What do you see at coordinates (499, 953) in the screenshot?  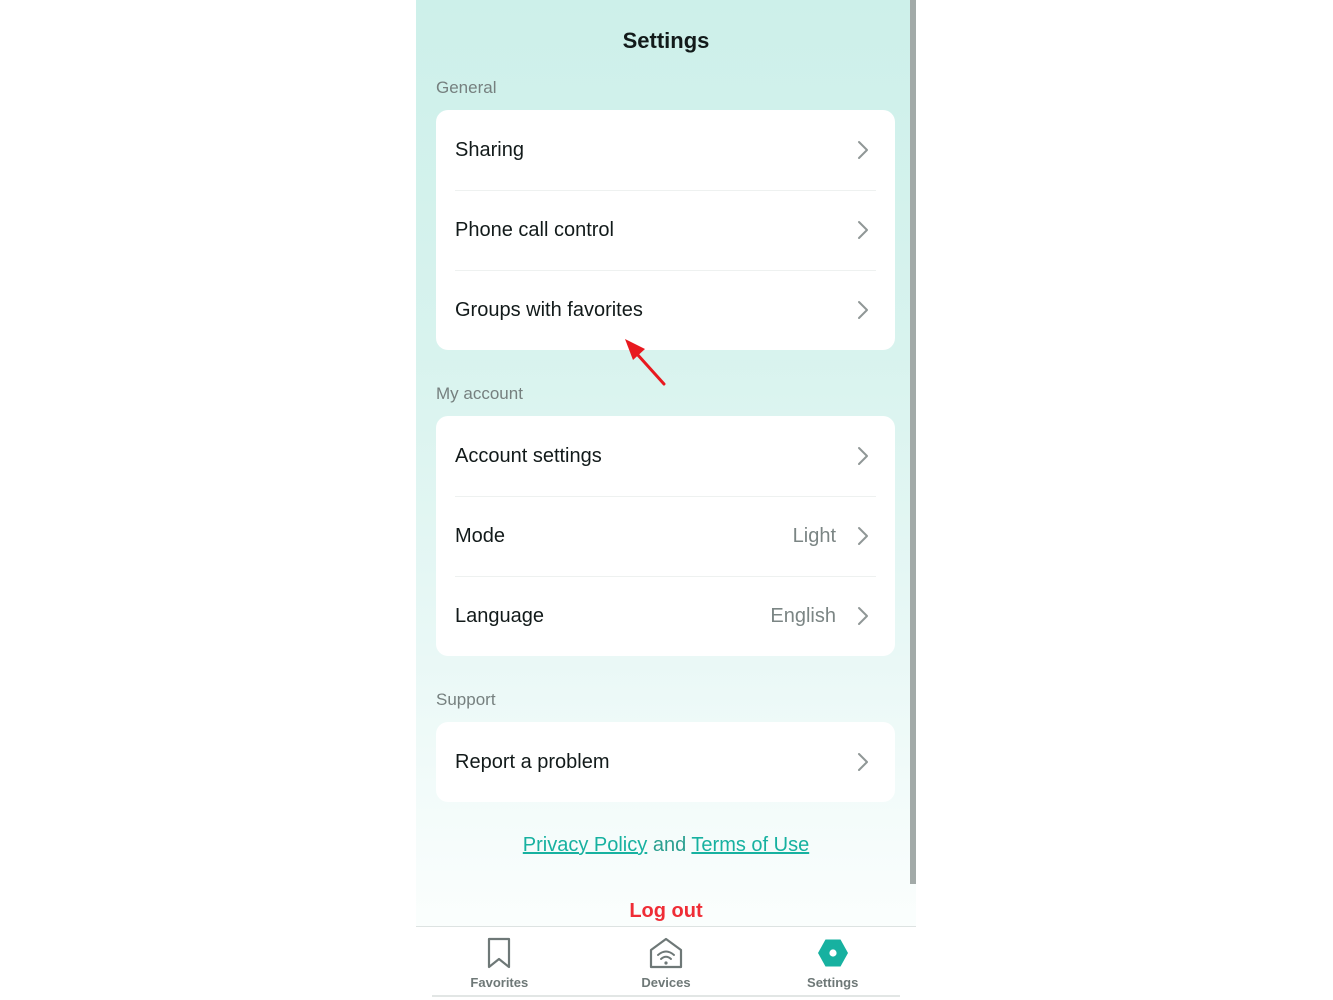 I see `bookmark-icon` at bounding box center [499, 953].